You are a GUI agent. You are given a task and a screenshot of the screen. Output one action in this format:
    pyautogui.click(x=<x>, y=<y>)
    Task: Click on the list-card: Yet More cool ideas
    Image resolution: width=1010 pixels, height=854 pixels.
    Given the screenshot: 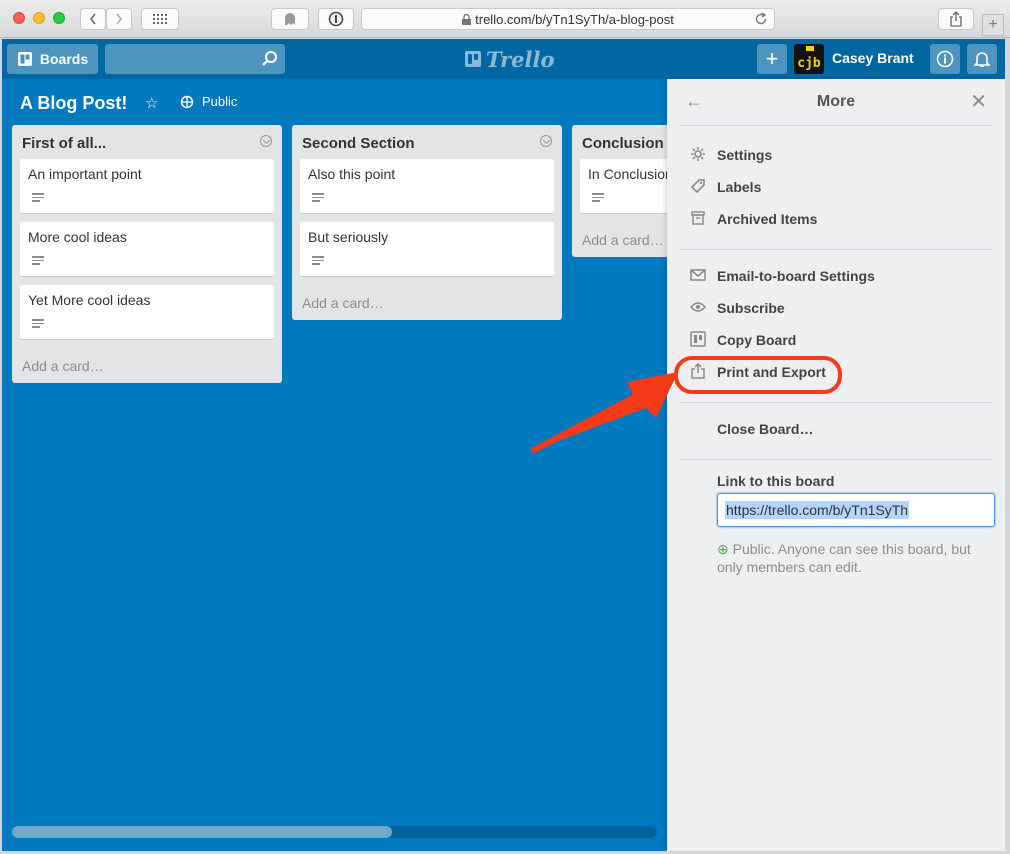 What is the action you would take?
    pyautogui.click(x=147, y=312)
    